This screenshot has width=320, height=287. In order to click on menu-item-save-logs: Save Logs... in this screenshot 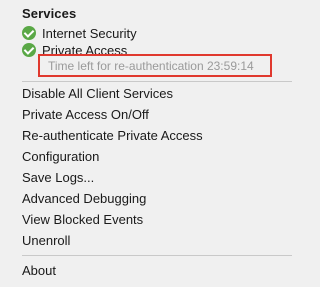, I will do `click(150, 177)`.